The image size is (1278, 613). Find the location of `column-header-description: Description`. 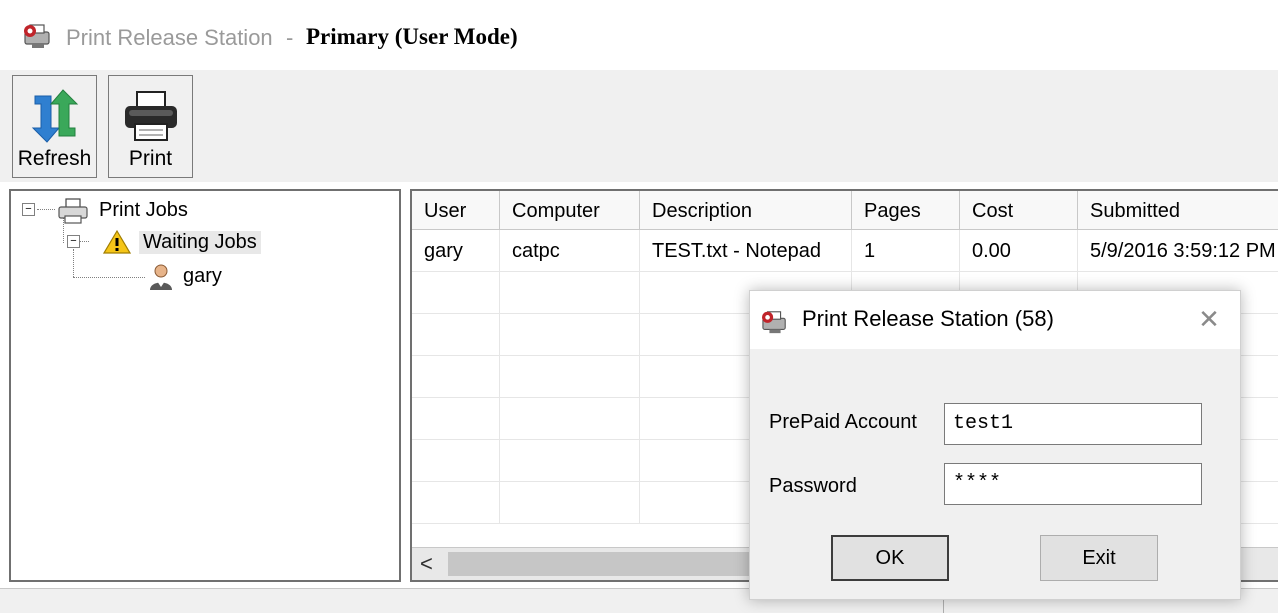

column-header-description: Description is located at coordinates (746, 210).